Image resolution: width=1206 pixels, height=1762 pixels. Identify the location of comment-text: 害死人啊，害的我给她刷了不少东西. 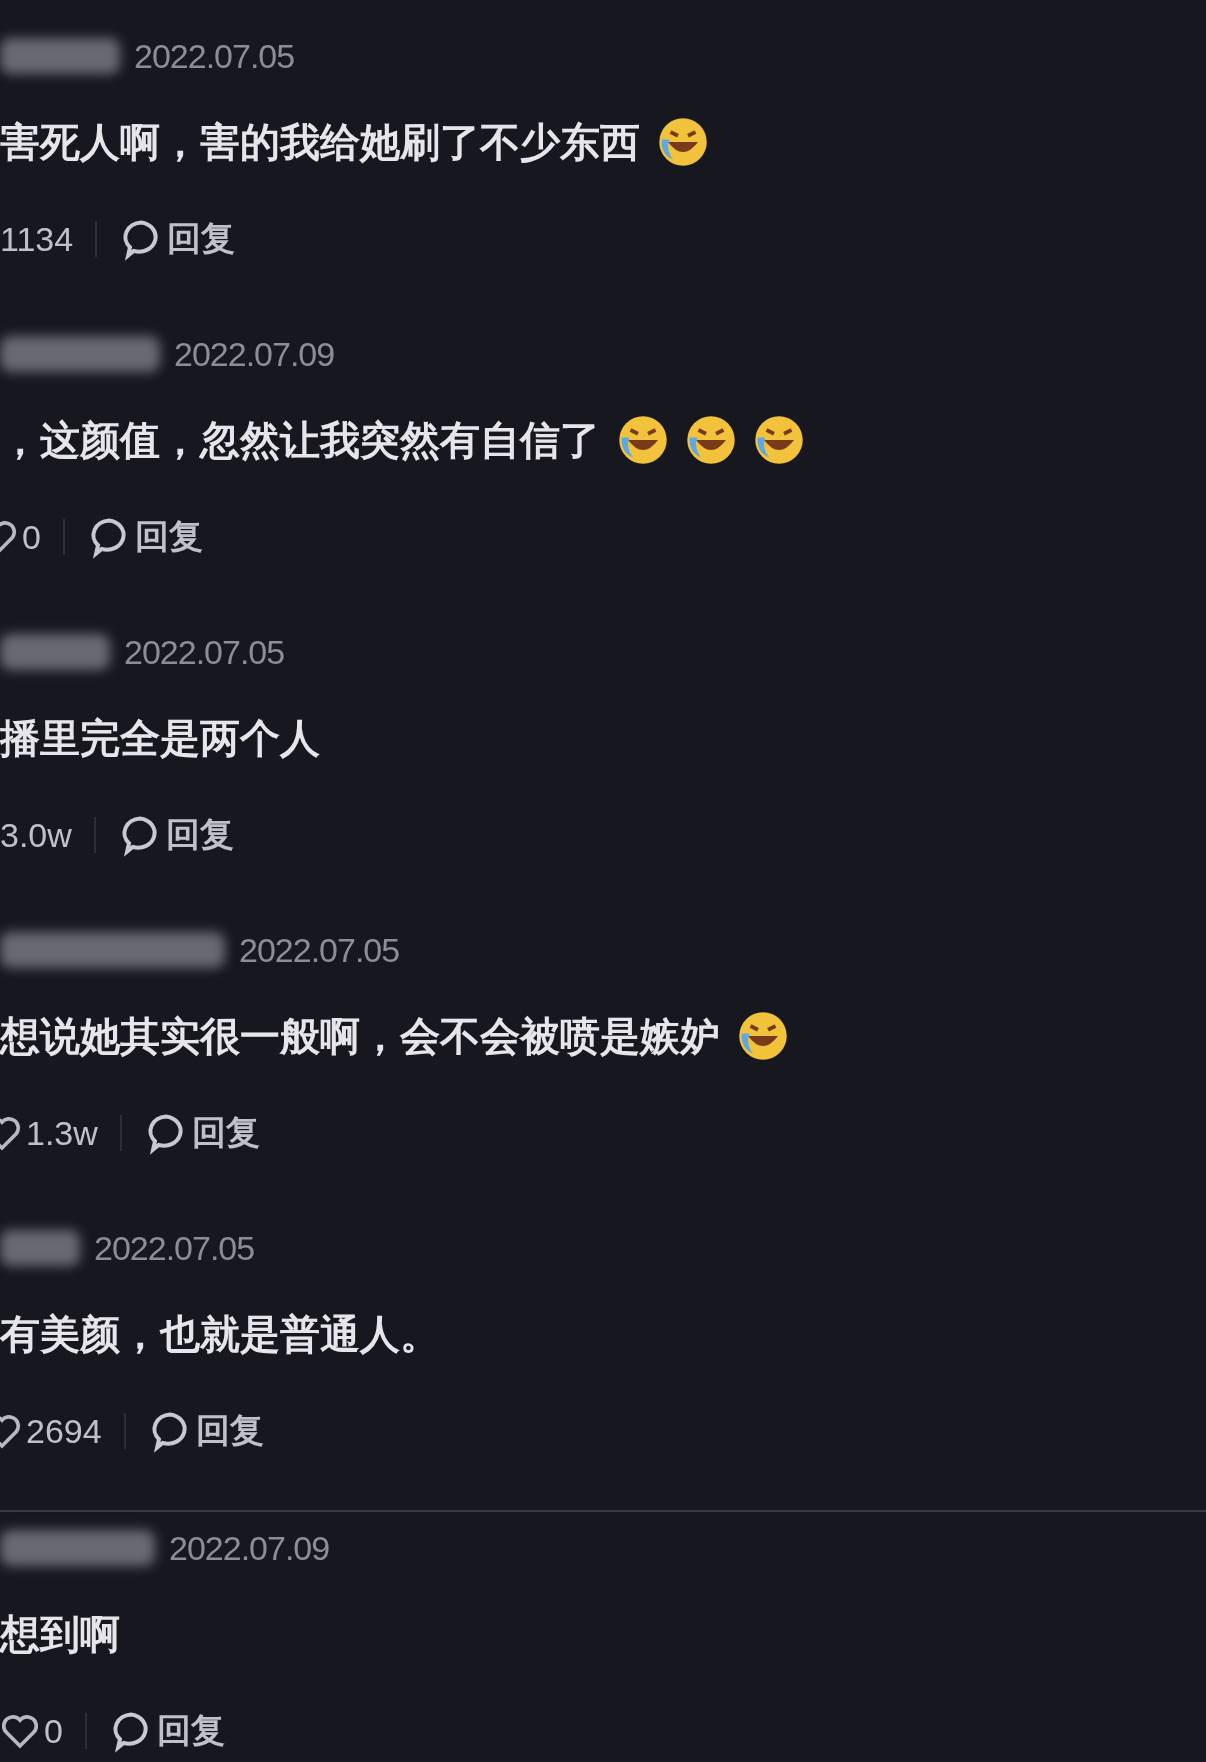
(320, 142).